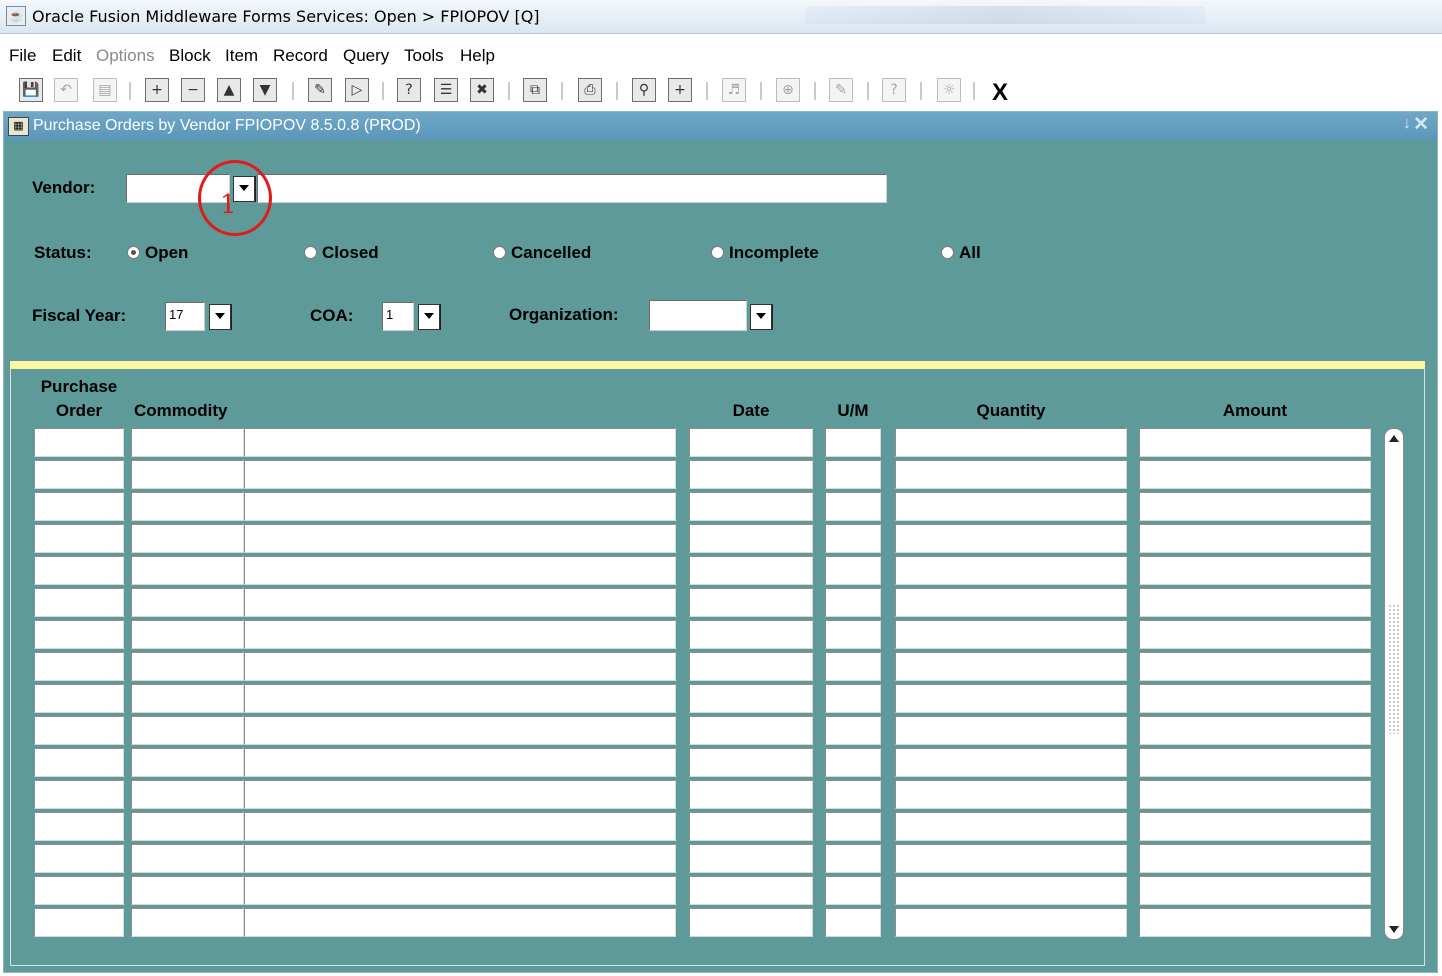  Describe the element at coordinates (1394, 684) in the screenshot. I see `grid-scrollbar` at that location.